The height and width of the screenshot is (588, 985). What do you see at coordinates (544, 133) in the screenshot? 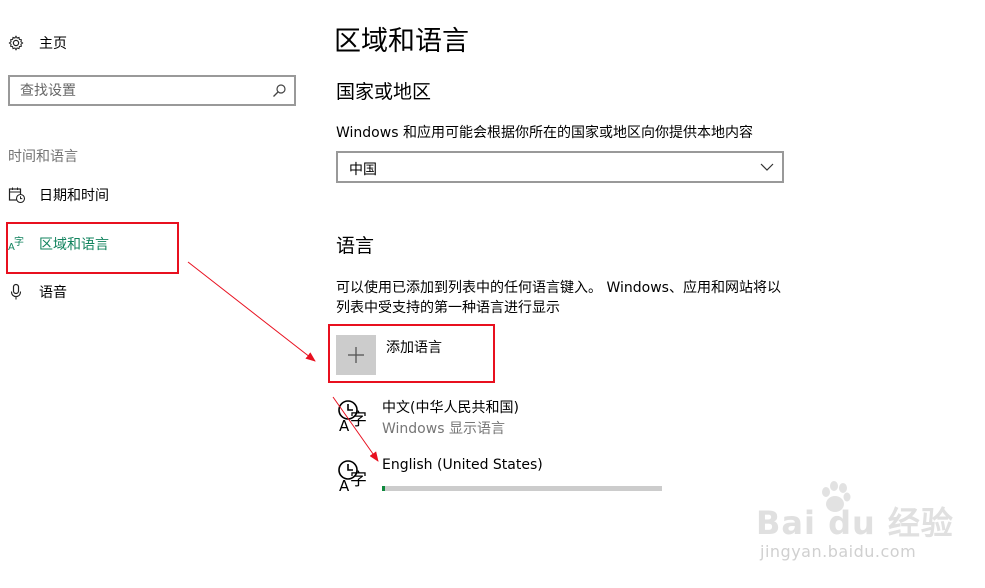
I see `country-description: Windows 和应用可能会根据你所在的国家或地区向你提供本地内容` at bounding box center [544, 133].